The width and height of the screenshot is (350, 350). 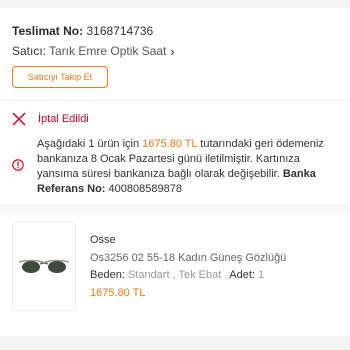 What do you see at coordinates (175, 100) in the screenshot?
I see `divider` at bounding box center [175, 100].